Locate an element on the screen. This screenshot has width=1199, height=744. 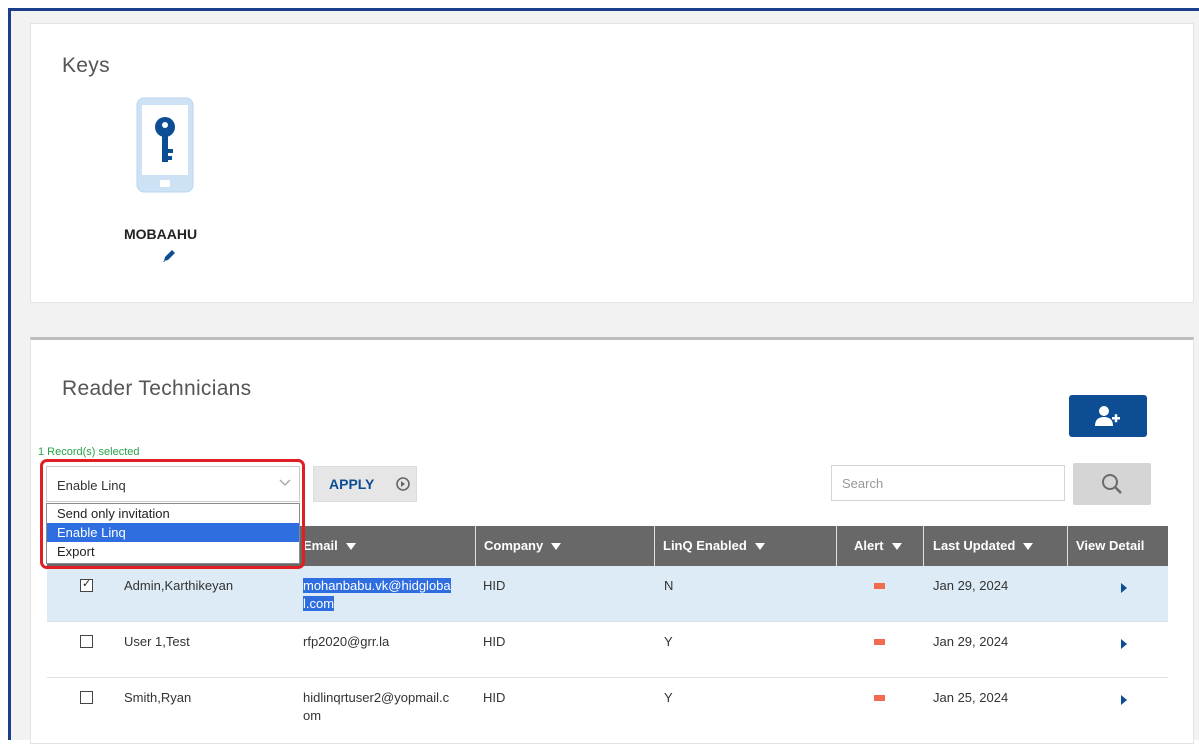
row-email-line: mohanbabu.vk@hidgloba is located at coordinates (377, 585).